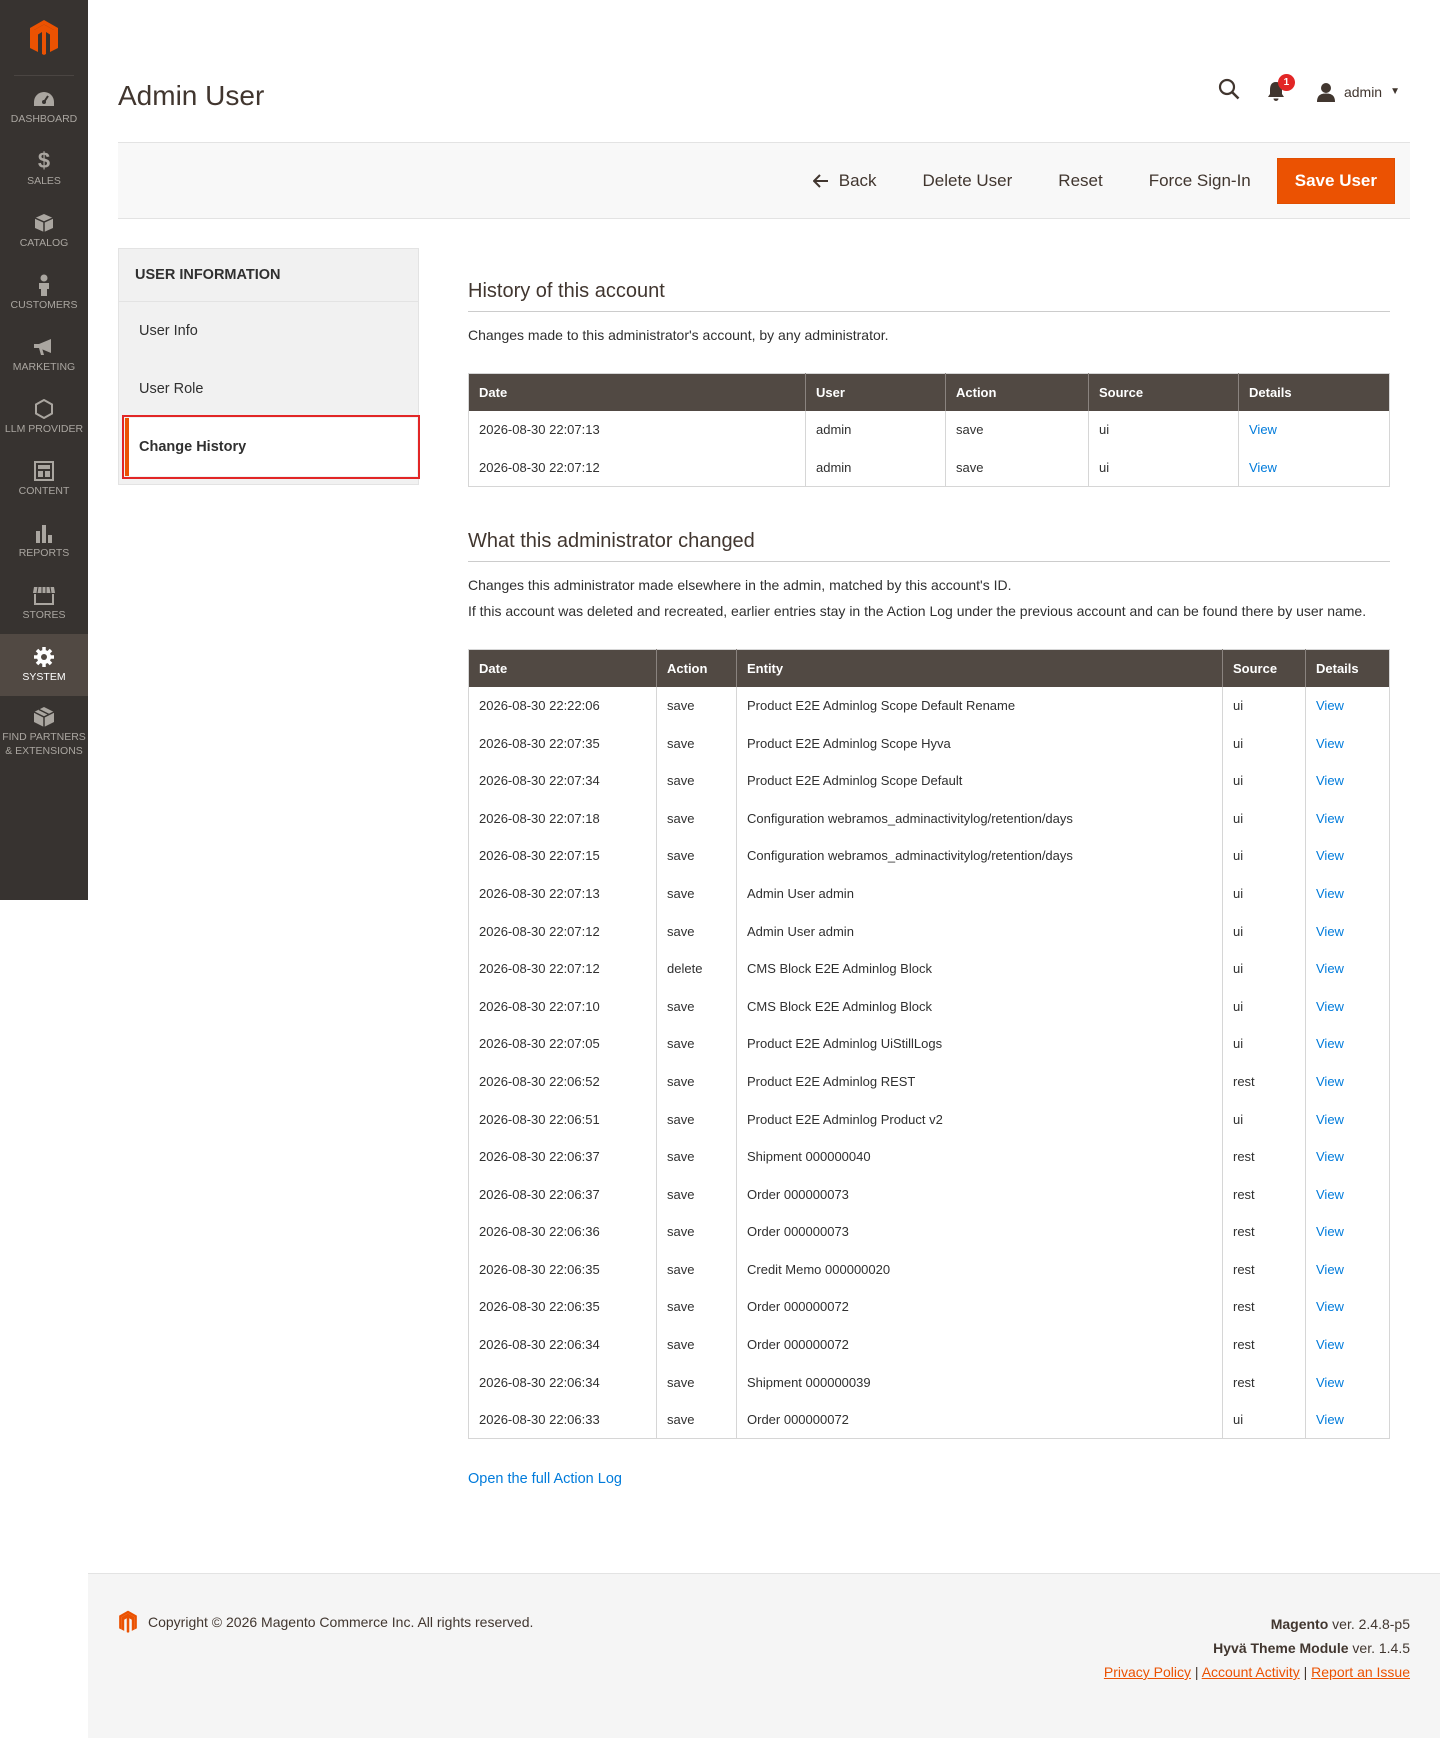 Image resolution: width=1440 pixels, height=1738 pixels. What do you see at coordinates (539, 931) in the screenshot?
I see `cell-date: 2026-08-30 22:07:12` at bounding box center [539, 931].